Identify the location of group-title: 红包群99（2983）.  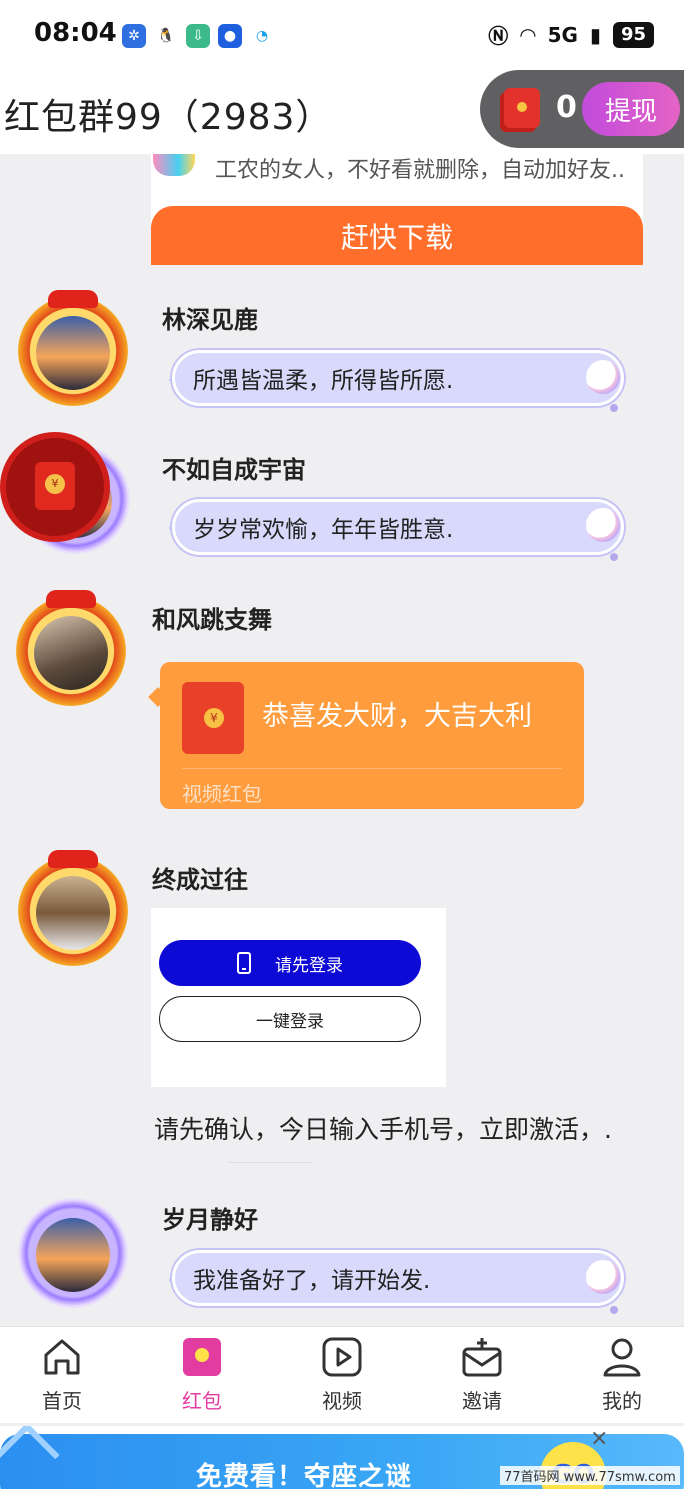
(168, 117).